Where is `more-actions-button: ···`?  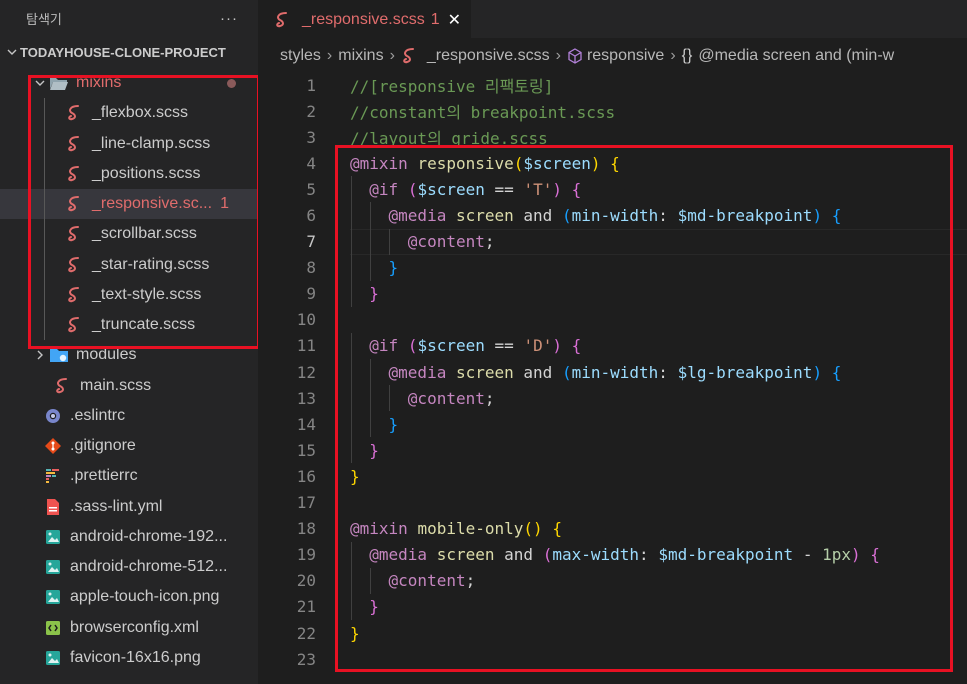
more-actions-button: ··· is located at coordinates (229, 18).